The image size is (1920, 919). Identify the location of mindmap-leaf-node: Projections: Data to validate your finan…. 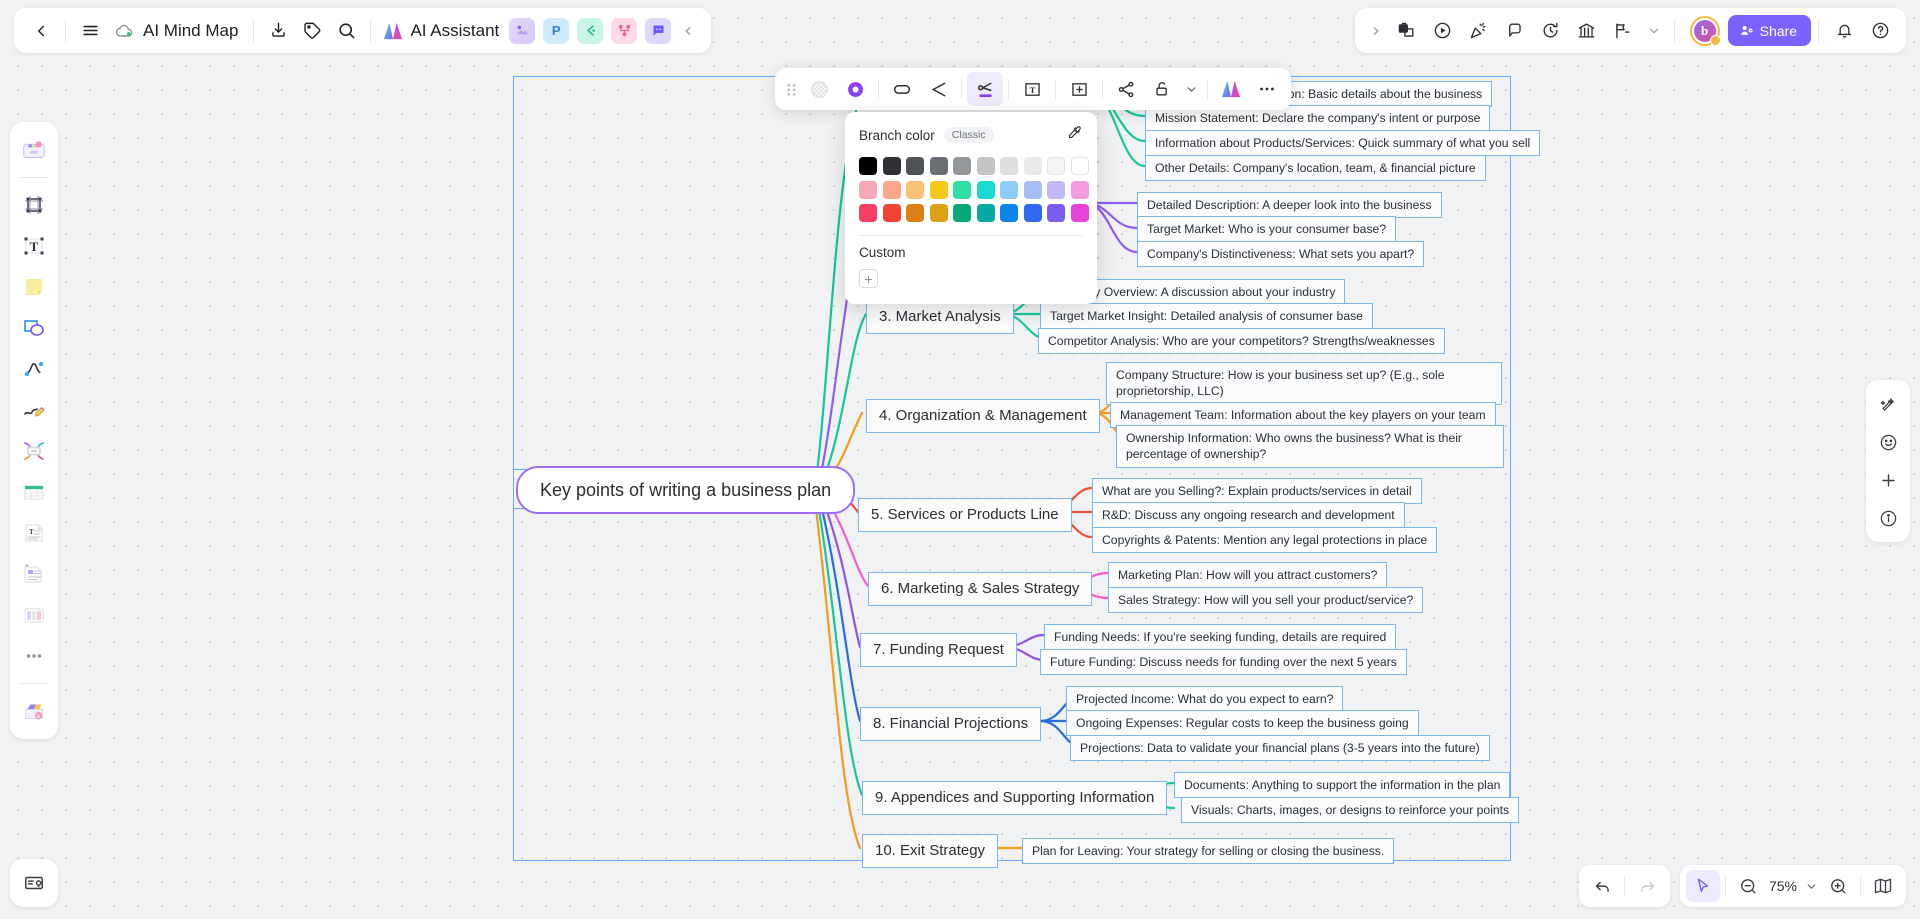
(1280, 748).